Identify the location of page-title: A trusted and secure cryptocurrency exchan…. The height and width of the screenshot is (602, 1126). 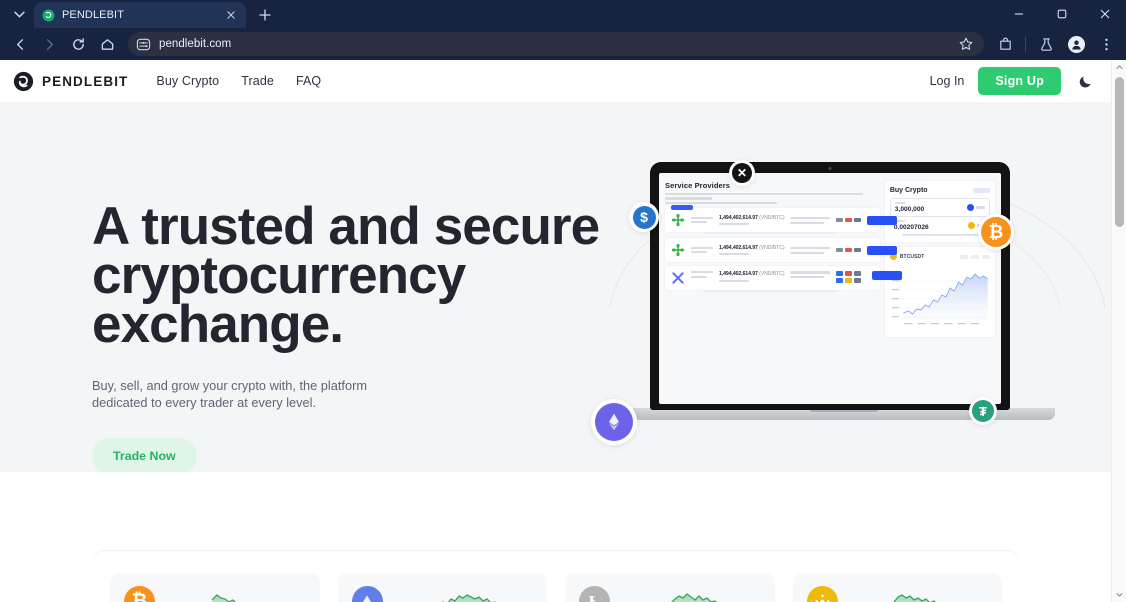
(352, 275).